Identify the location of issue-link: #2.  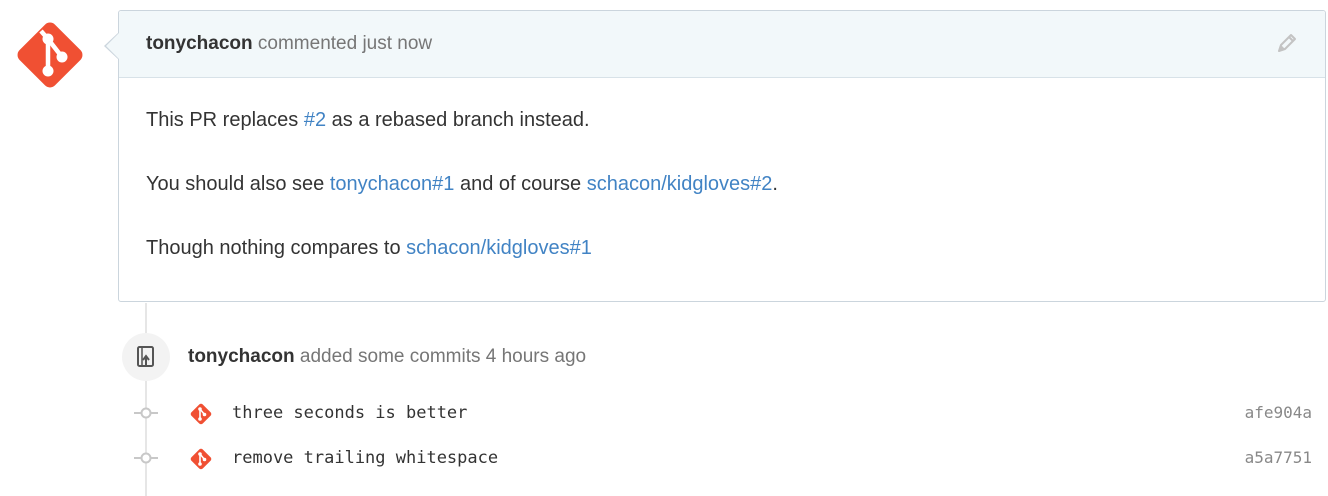
(315, 120).